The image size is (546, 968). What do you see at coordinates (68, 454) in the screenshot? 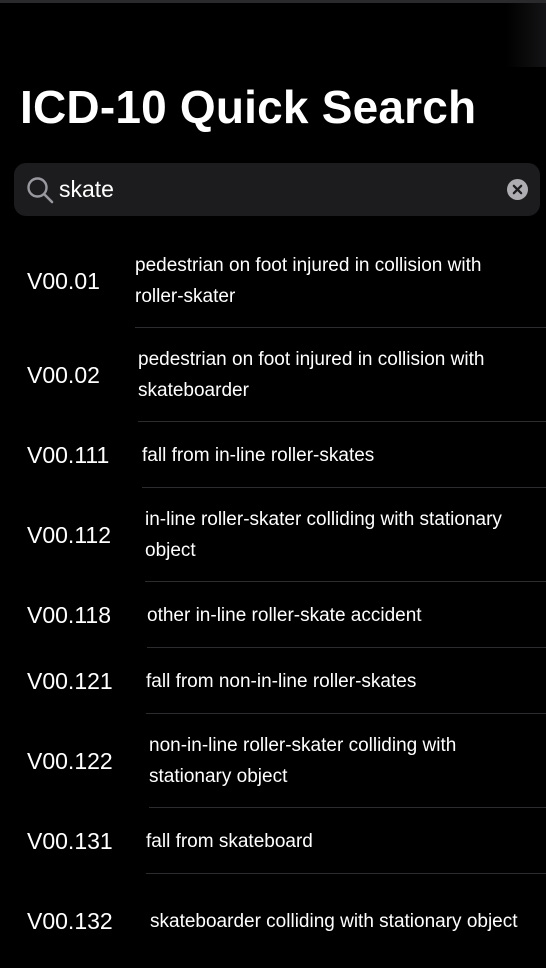
I see `icd-code: V00.111` at bounding box center [68, 454].